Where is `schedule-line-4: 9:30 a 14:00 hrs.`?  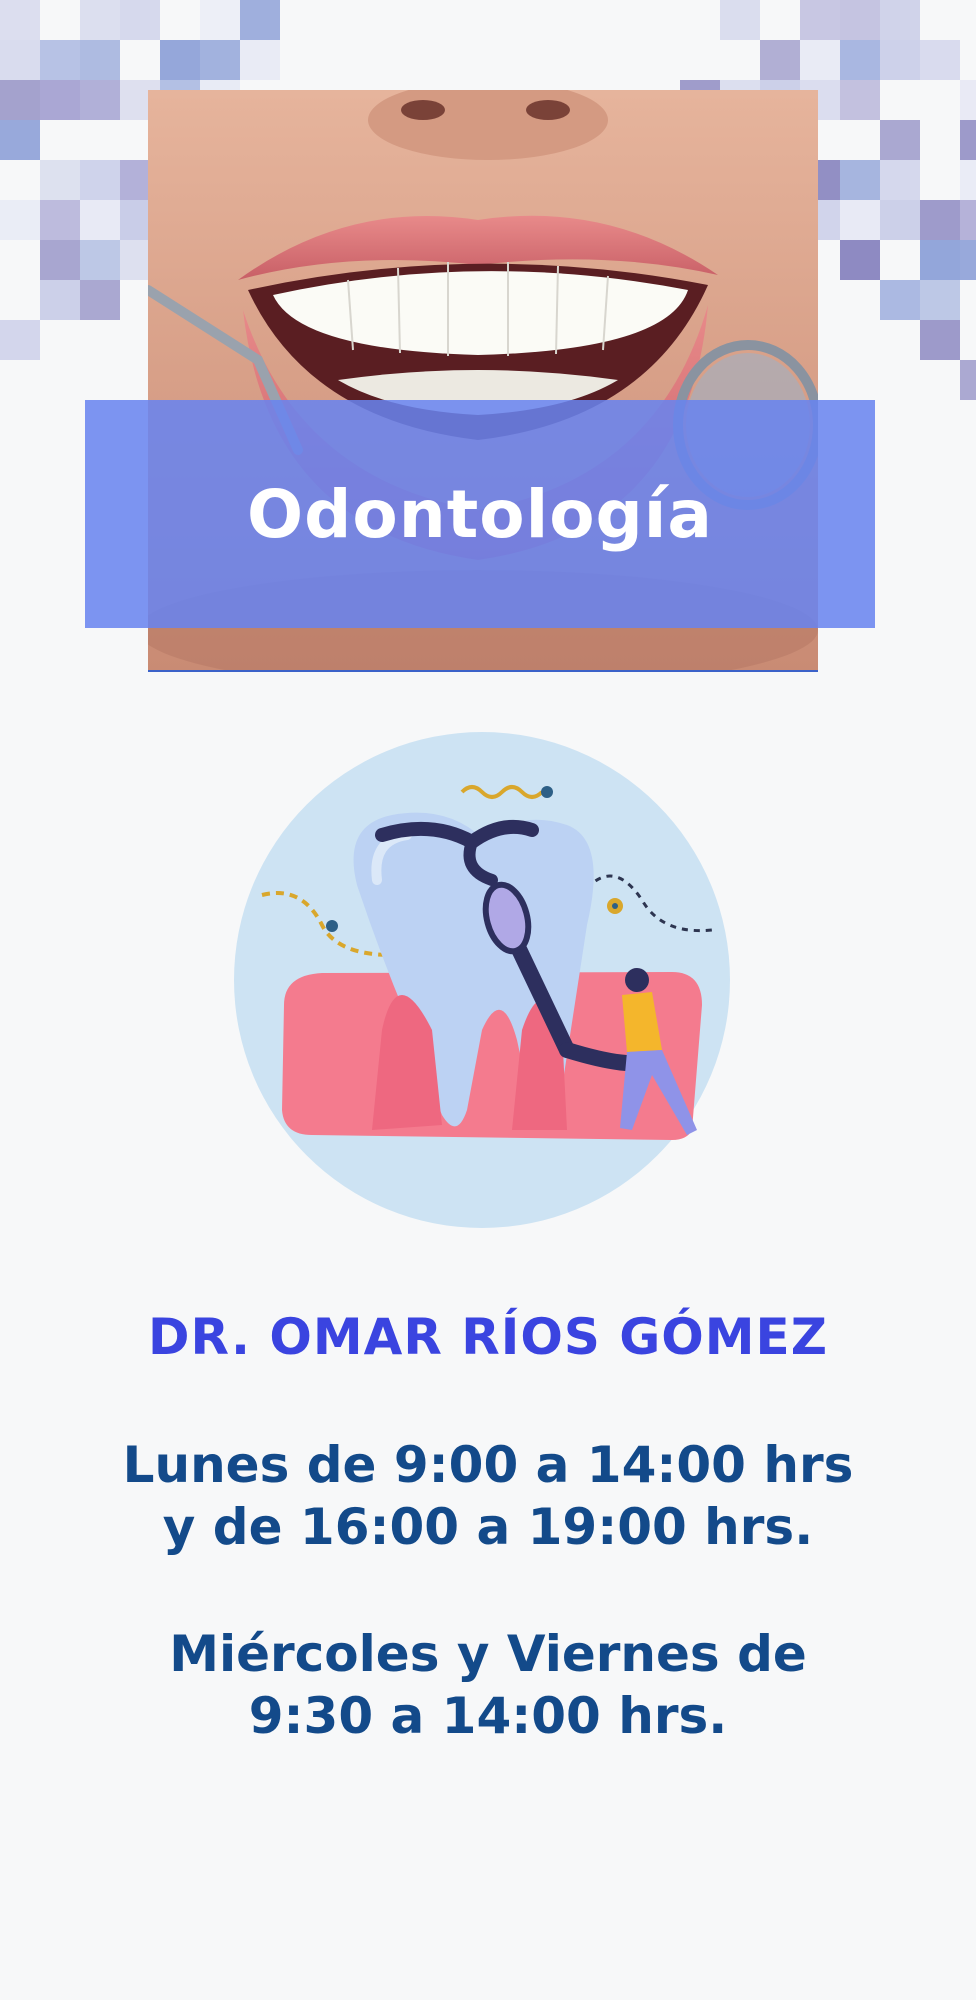 schedule-line-4: 9:30 a 14:00 hrs. is located at coordinates (488, 1716).